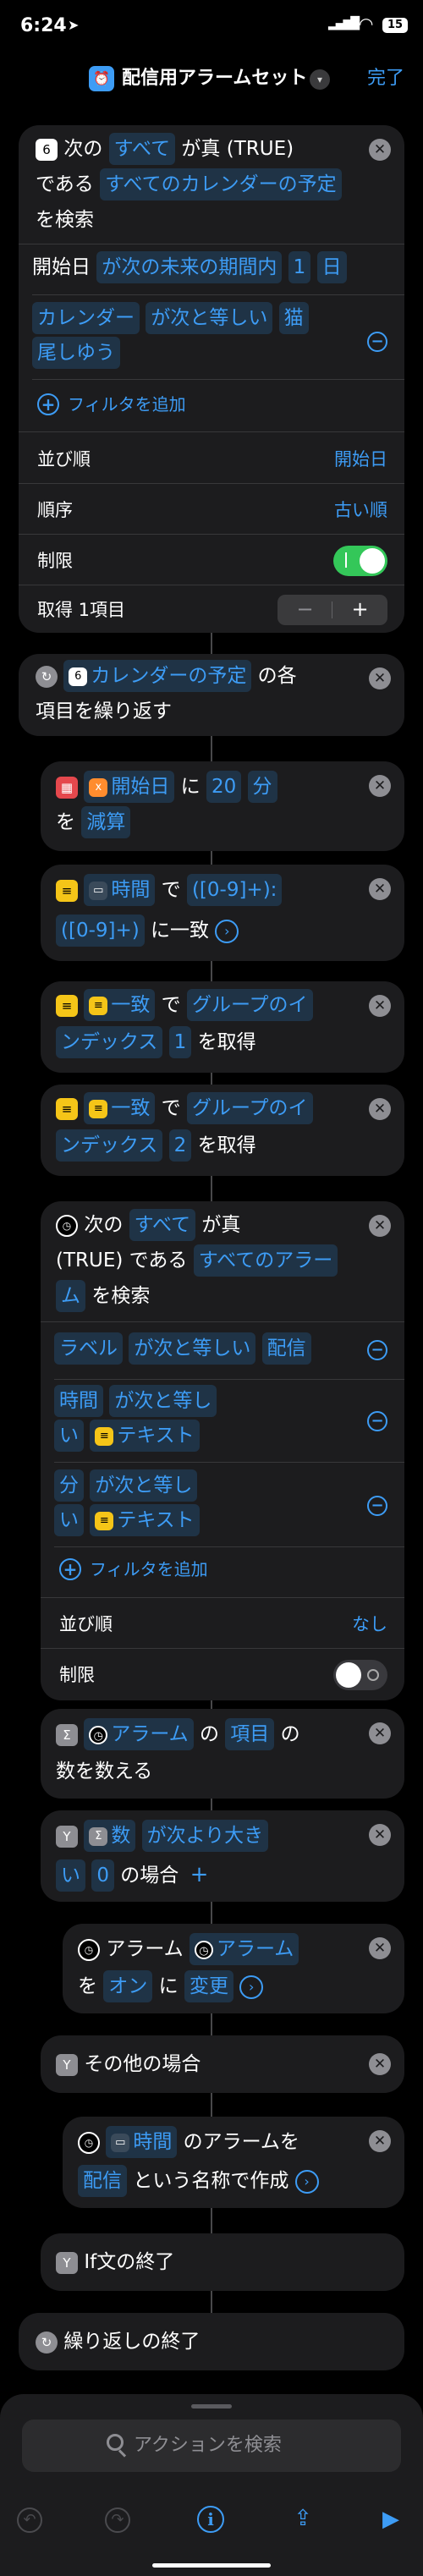 This screenshot has height=2576, width=423. I want to click on status-time: 6:24, so click(43, 25).